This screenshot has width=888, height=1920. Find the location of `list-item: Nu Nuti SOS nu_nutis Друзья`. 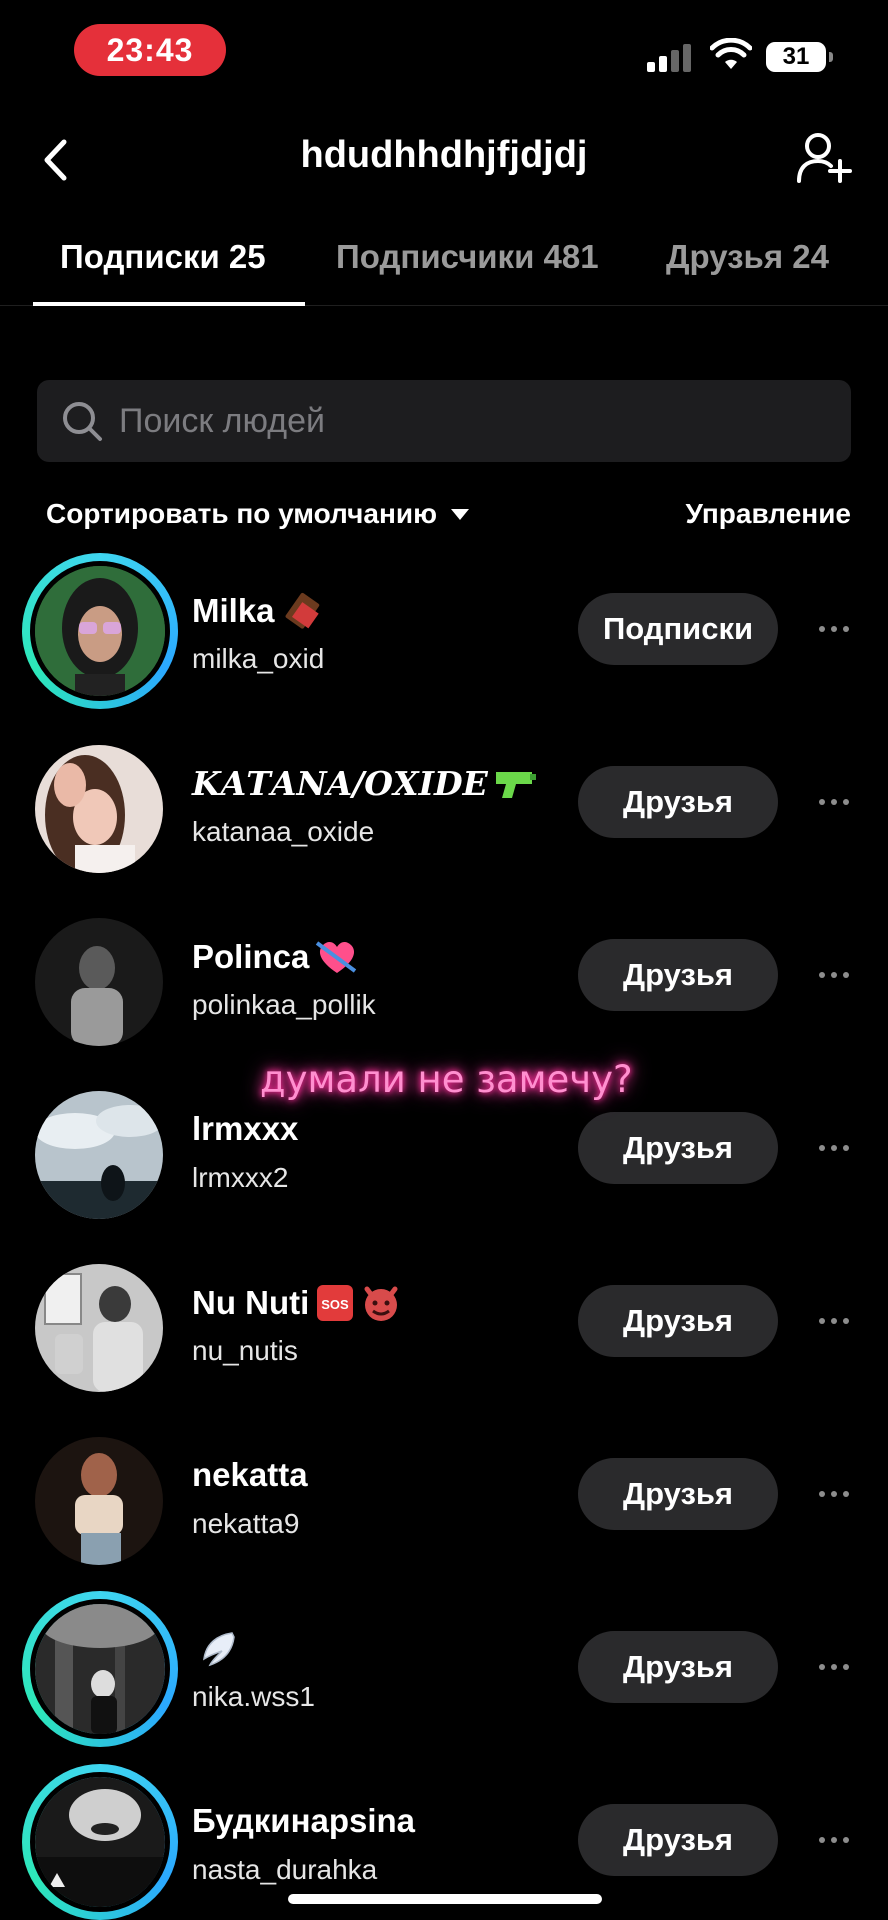

list-item: Nu Nuti SOS nu_nutis Друзья is located at coordinates (444, 1321).